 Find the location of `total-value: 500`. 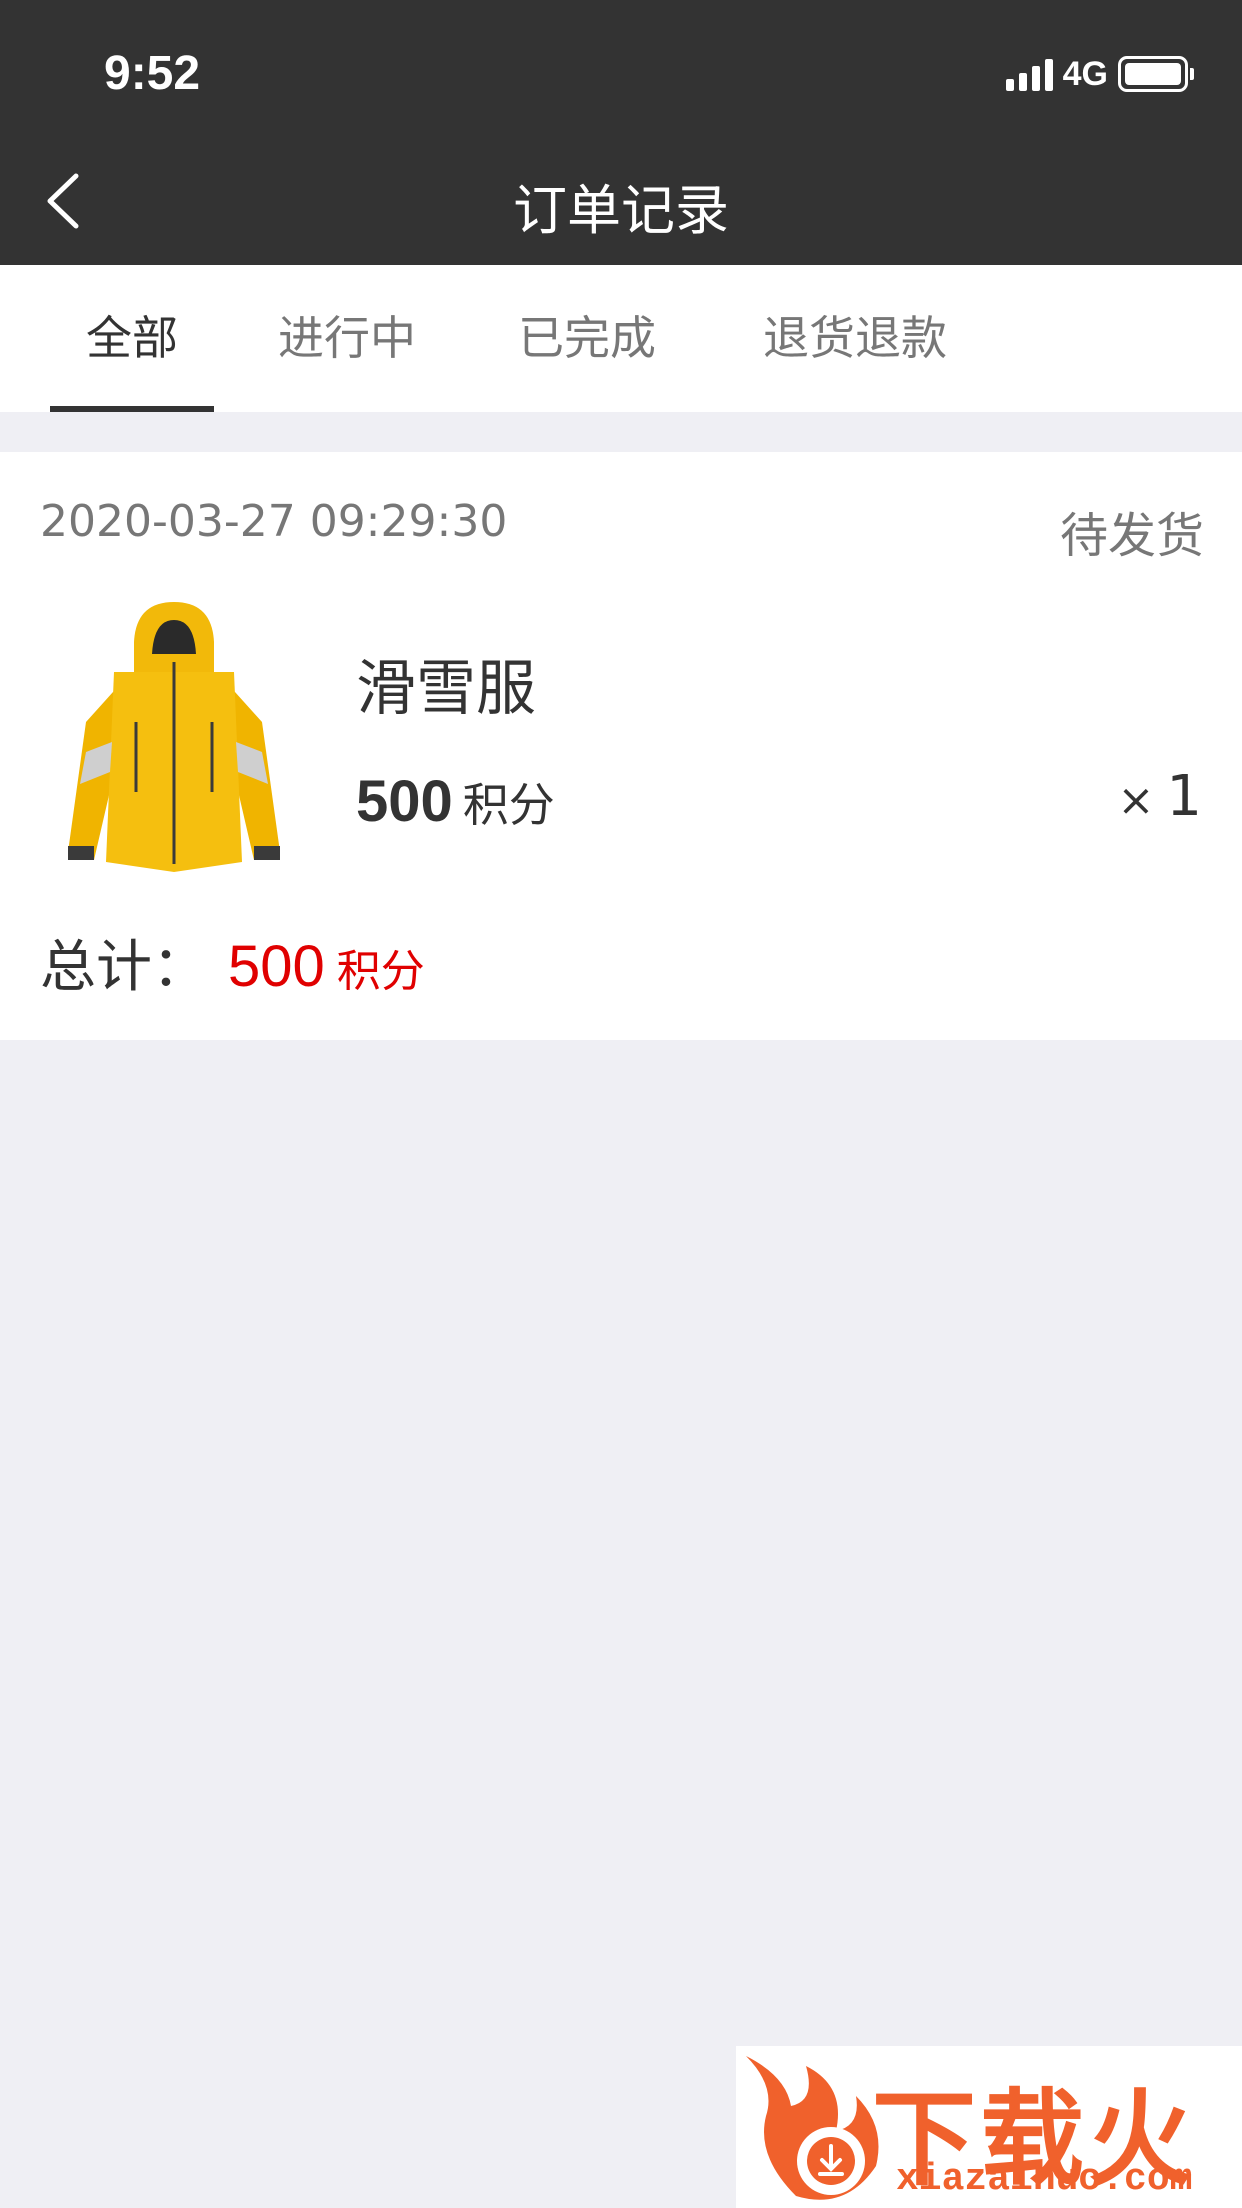

total-value: 500 is located at coordinates (276, 966).